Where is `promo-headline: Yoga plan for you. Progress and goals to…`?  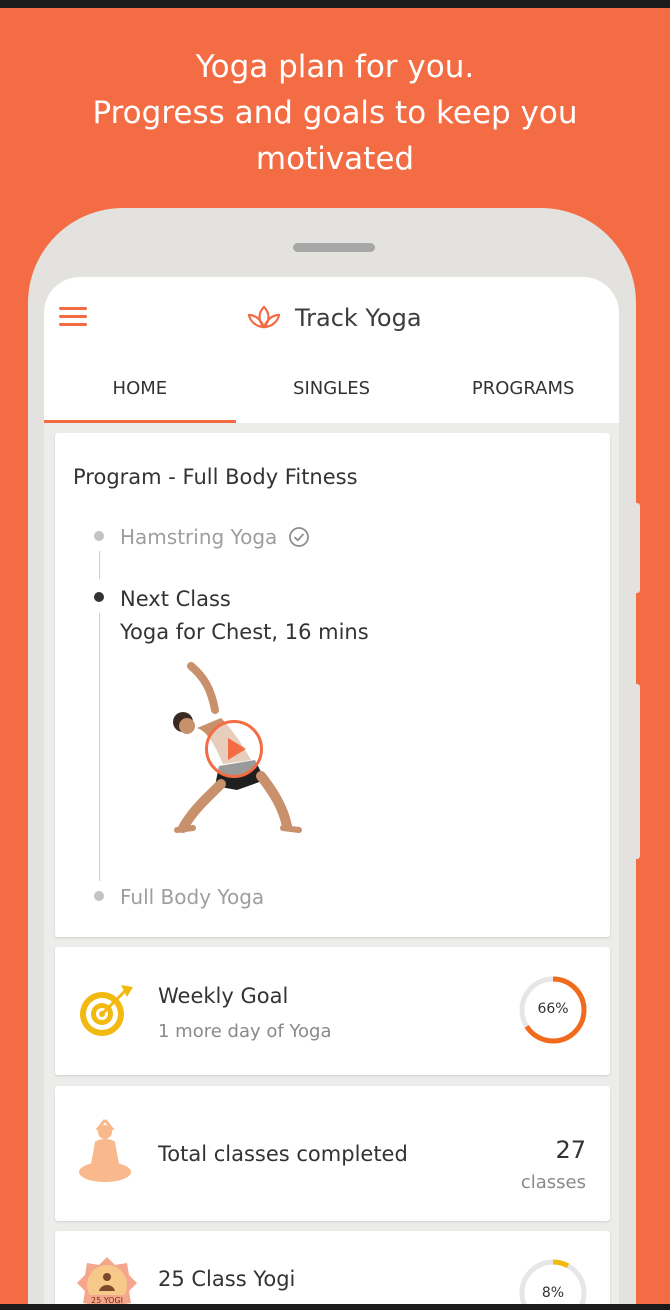
promo-headline: Yoga plan for you. Progress and goals to… is located at coordinates (335, 113).